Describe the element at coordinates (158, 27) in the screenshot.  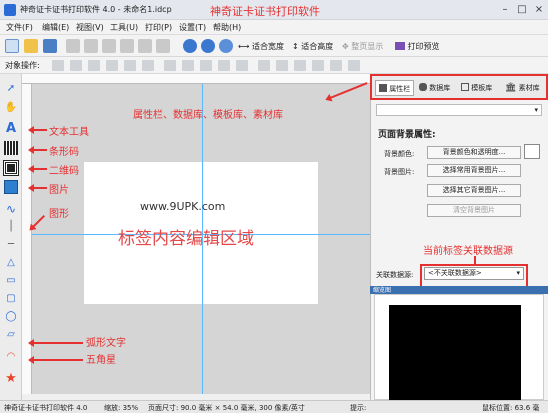
I see `menu-print: 打印(P)` at that location.